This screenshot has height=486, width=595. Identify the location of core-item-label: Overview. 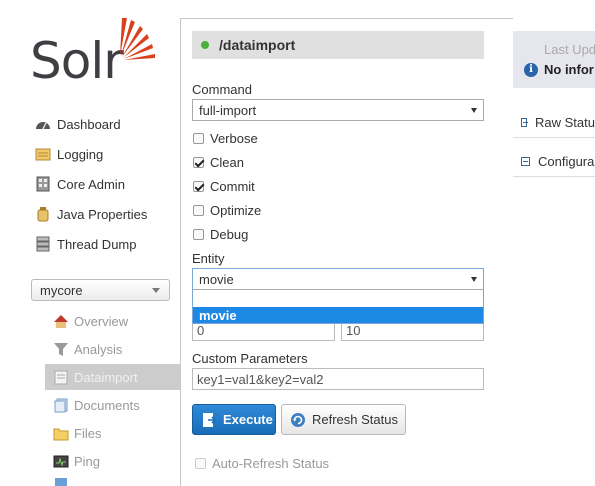
(101, 321).